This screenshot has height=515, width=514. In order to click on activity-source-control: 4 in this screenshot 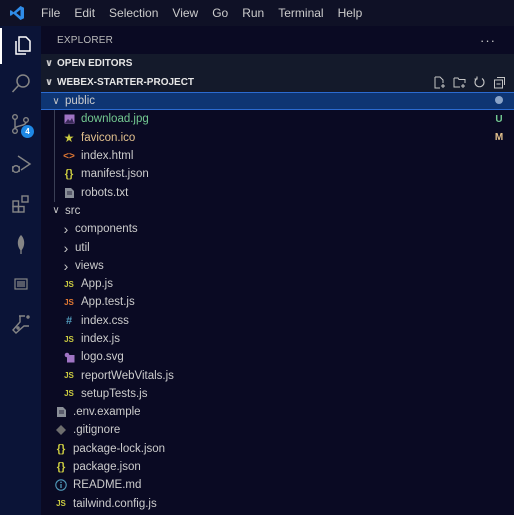, I will do `click(20, 124)`.